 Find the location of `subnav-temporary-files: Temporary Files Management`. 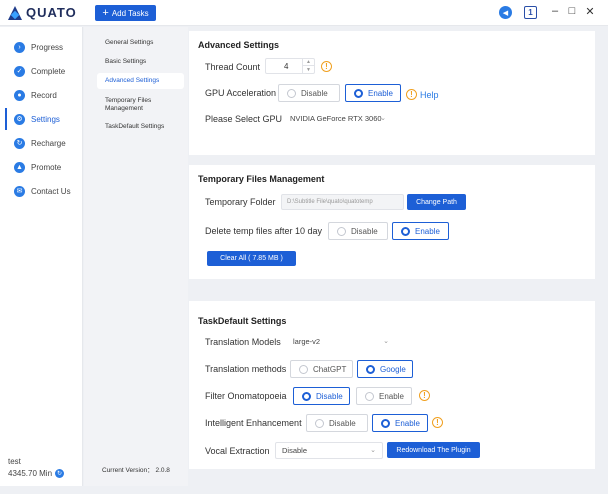

subnav-temporary-files: Temporary Files Management is located at coordinates (140, 105).